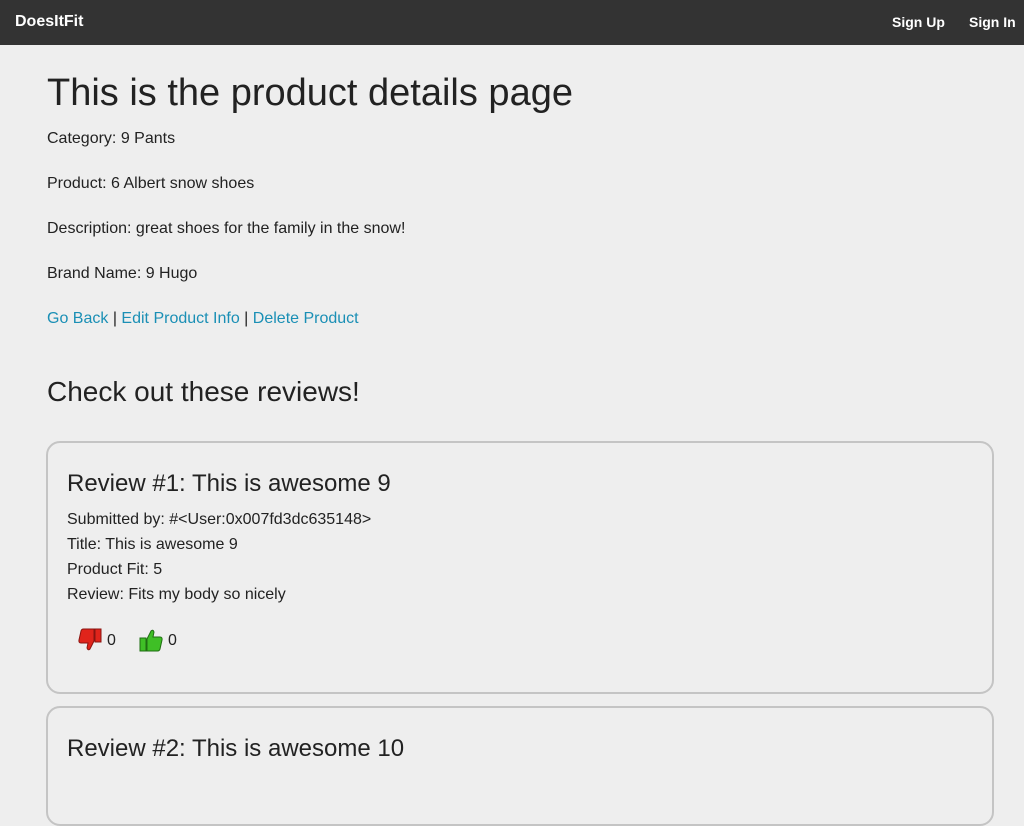 This screenshot has height=826, width=1024. What do you see at coordinates (151, 183) in the screenshot?
I see `product-text: Product: 6 Albert snow shoes` at bounding box center [151, 183].